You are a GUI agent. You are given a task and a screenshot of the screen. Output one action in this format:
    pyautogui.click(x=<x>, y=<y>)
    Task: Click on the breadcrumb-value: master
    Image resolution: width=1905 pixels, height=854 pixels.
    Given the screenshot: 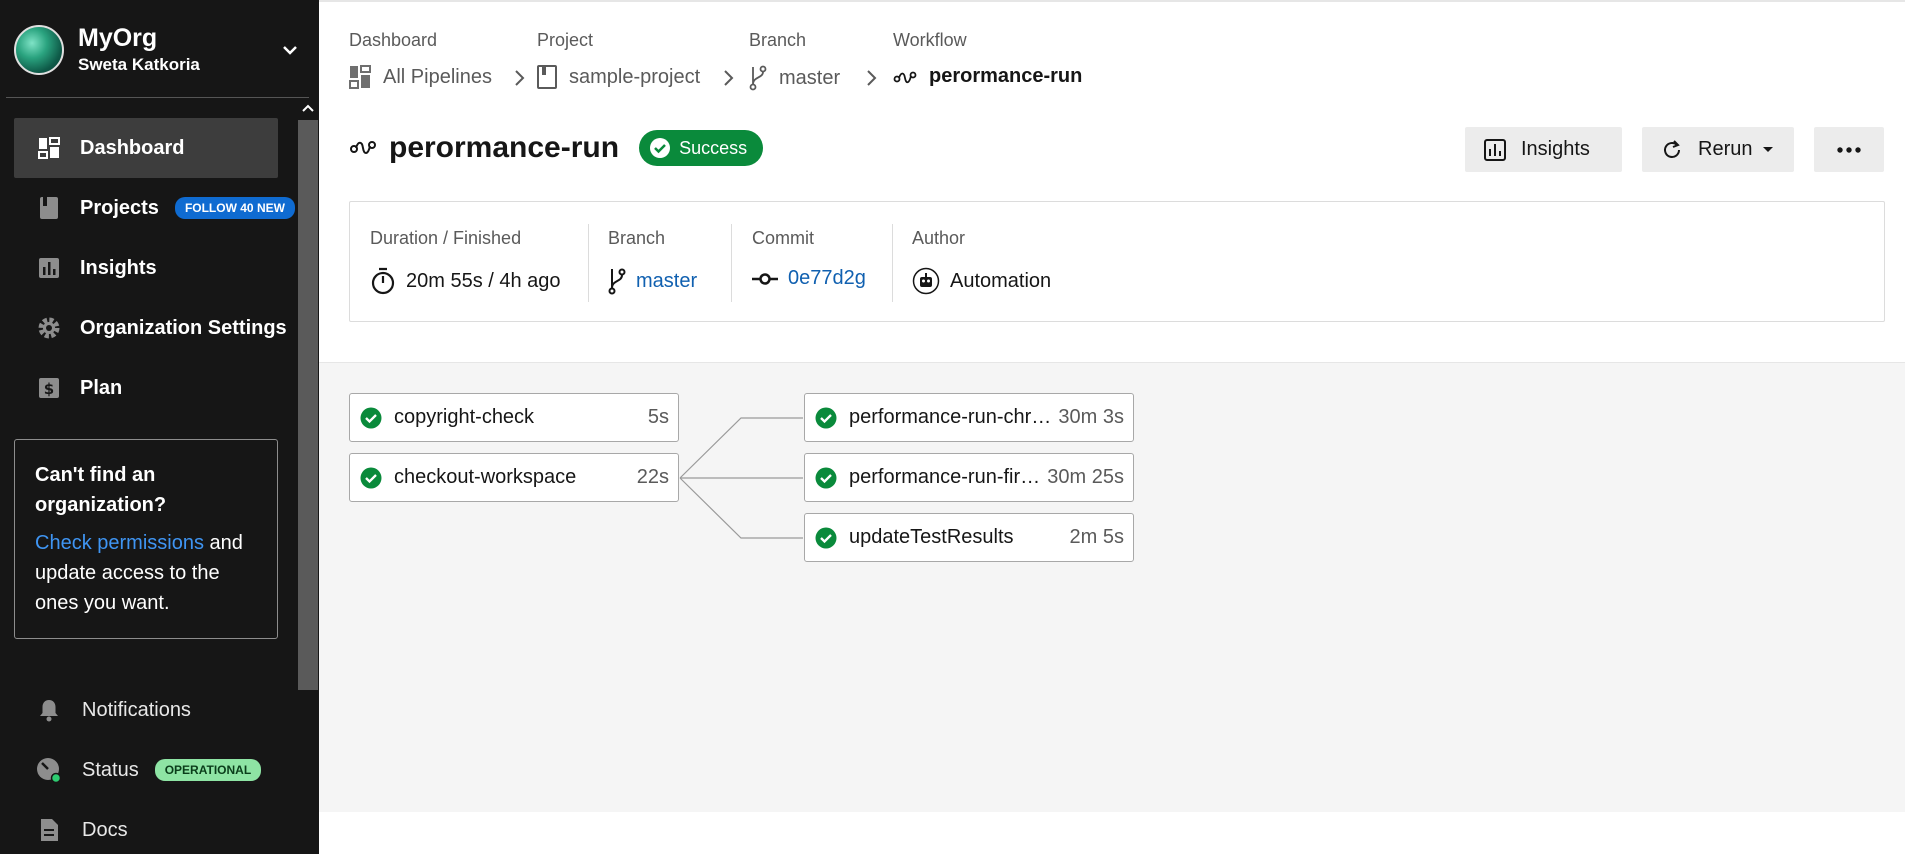 What is the action you would take?
    pyautogui.click(x=809, y=78)
    